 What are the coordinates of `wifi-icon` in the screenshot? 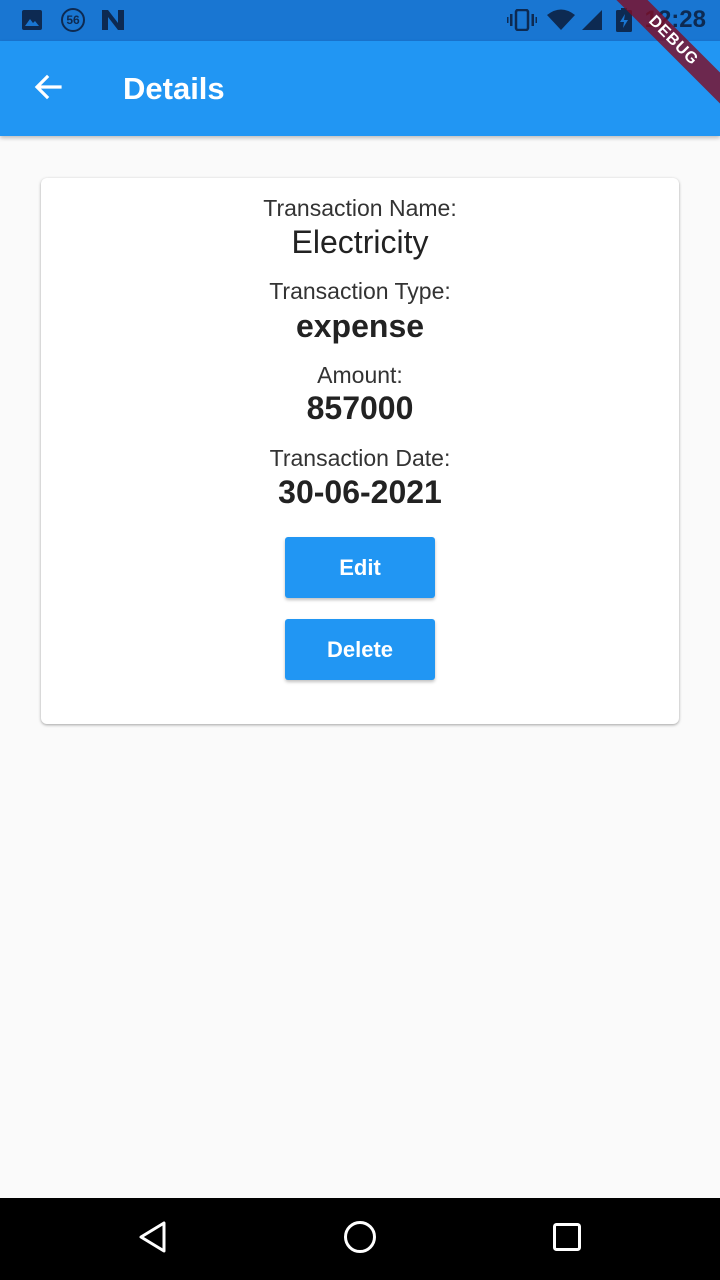 It's located at (561, 20).